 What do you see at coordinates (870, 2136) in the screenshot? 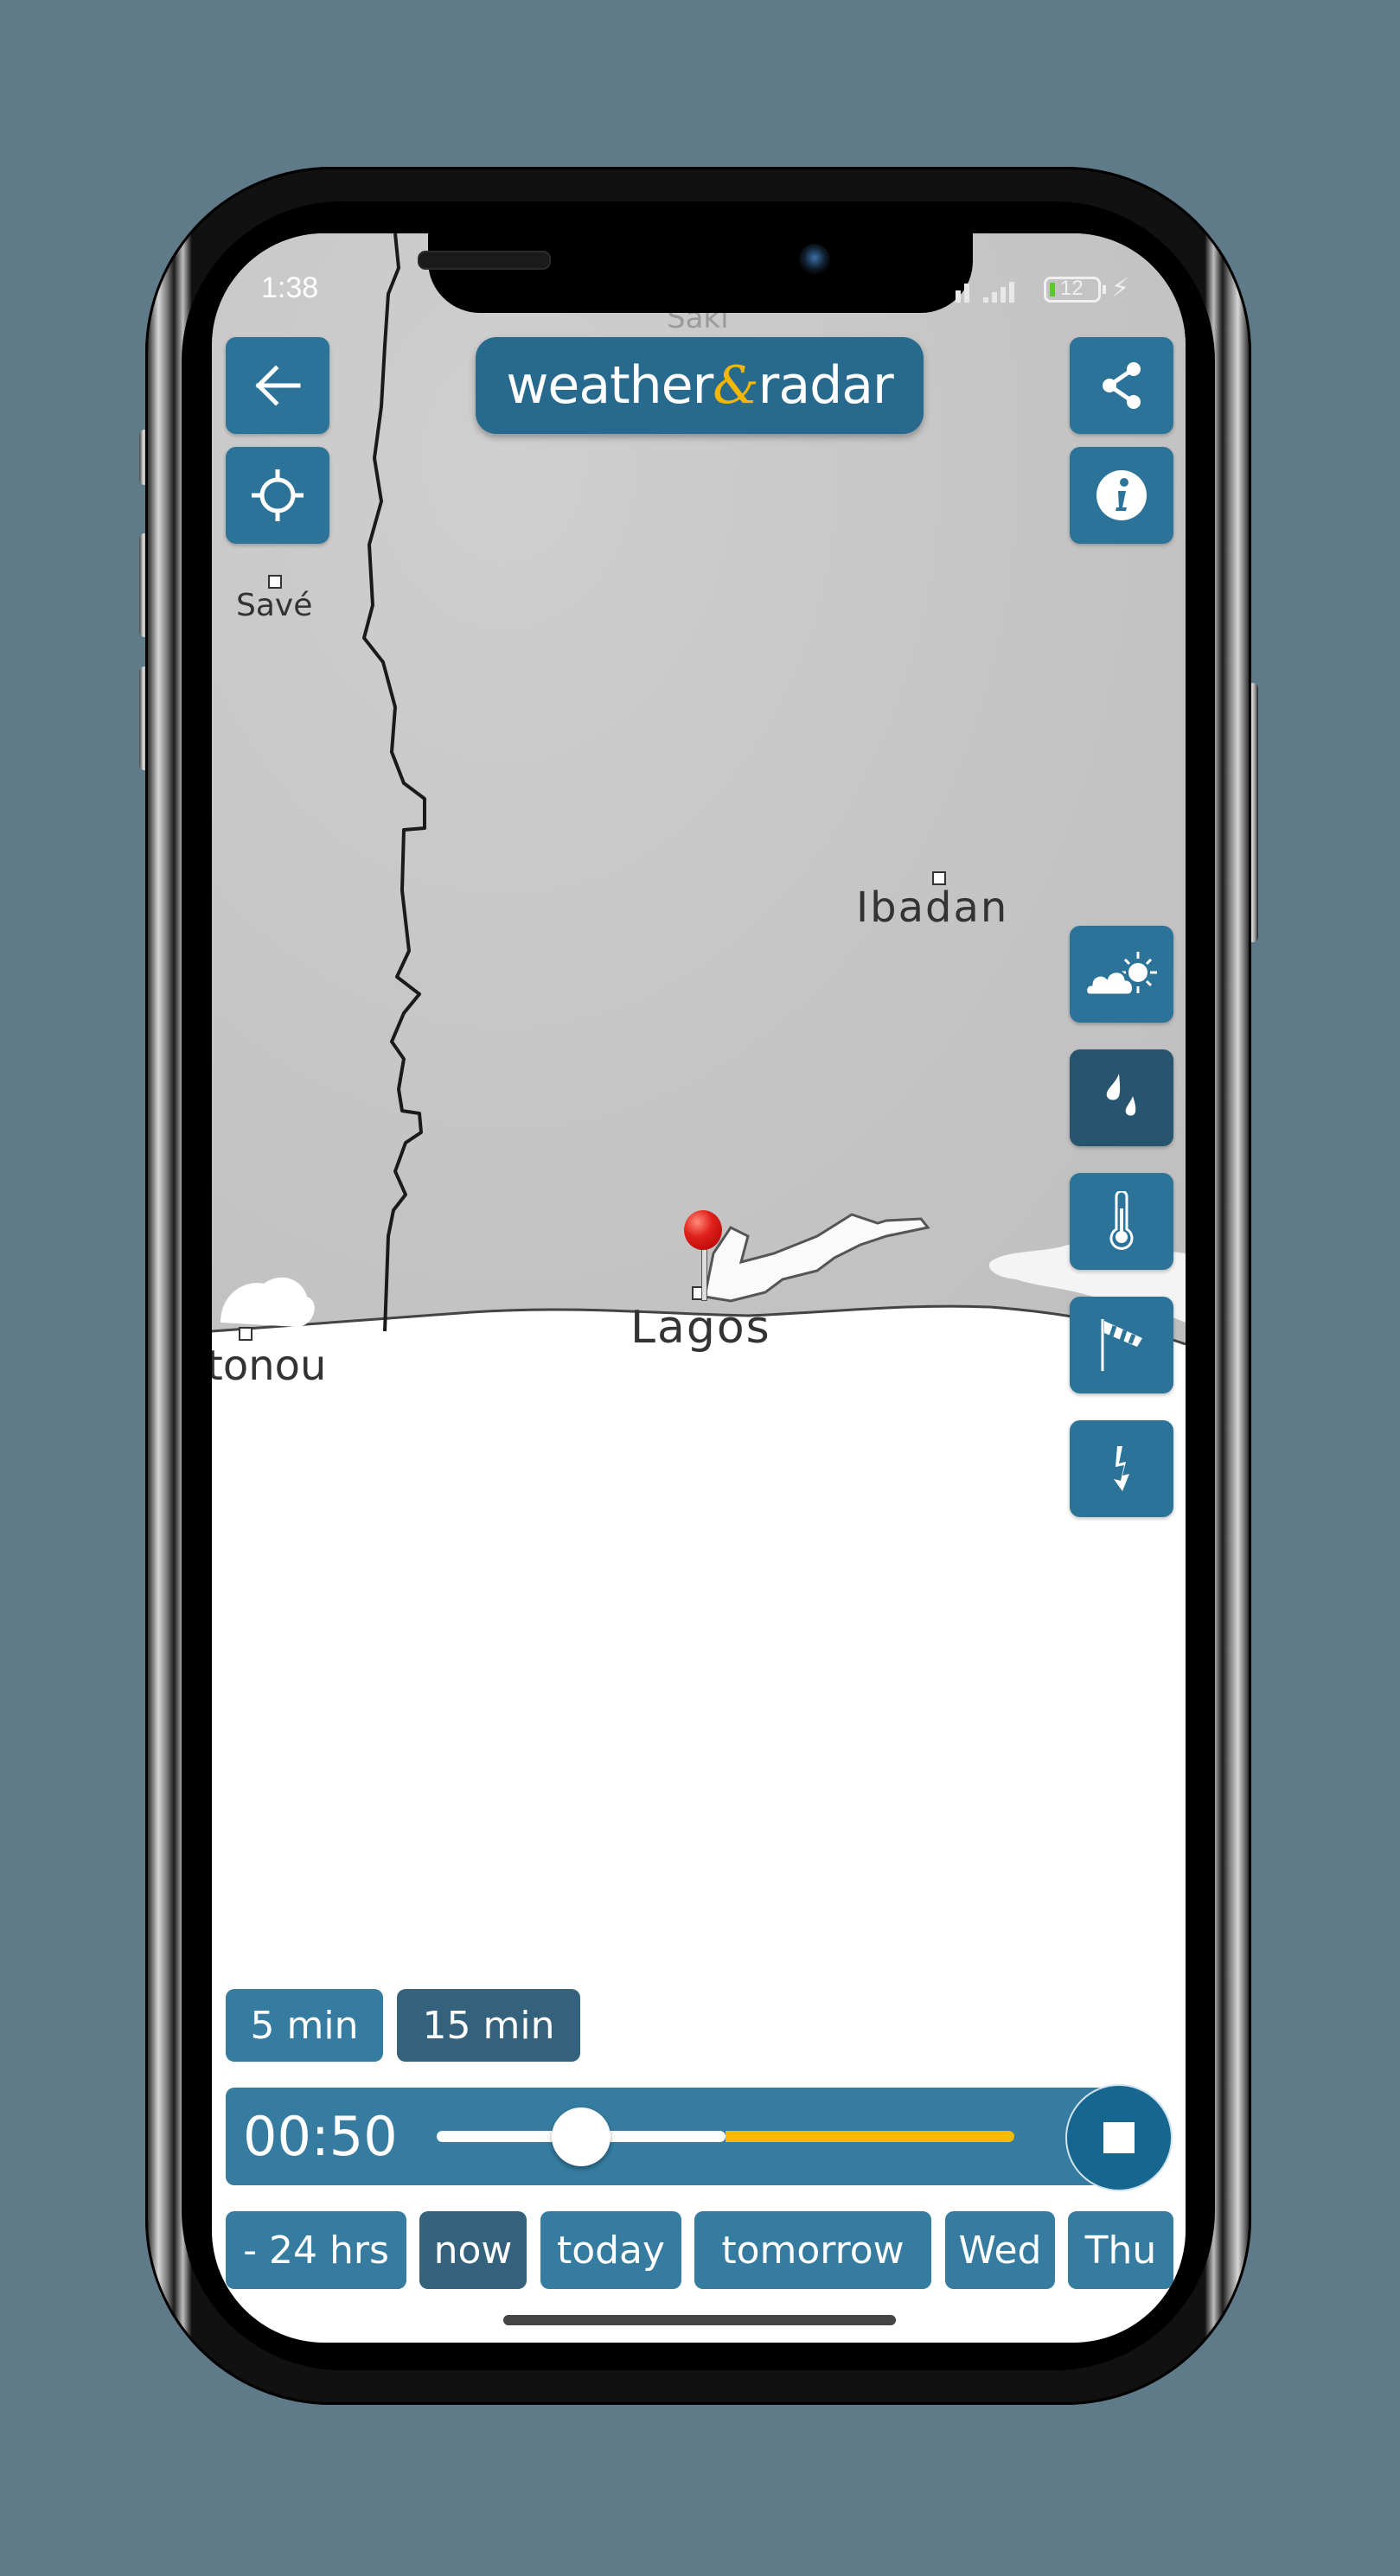
I see `timeline-track-future` at bounding box center [870, 2136].